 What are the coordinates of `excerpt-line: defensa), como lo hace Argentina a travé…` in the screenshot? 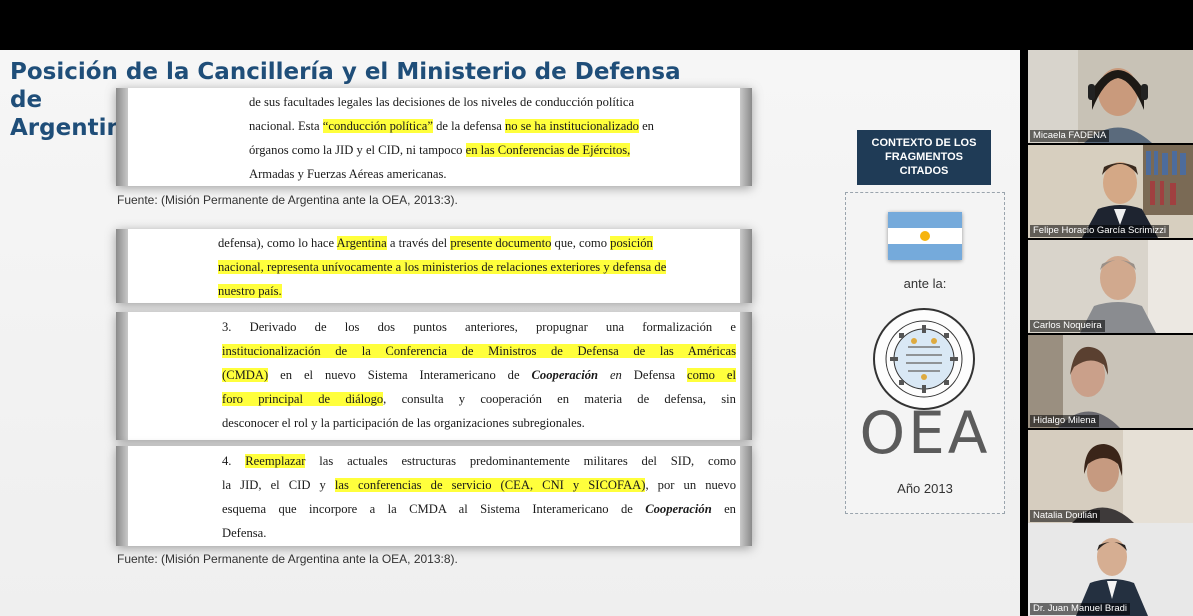 It's located at (435, 243).